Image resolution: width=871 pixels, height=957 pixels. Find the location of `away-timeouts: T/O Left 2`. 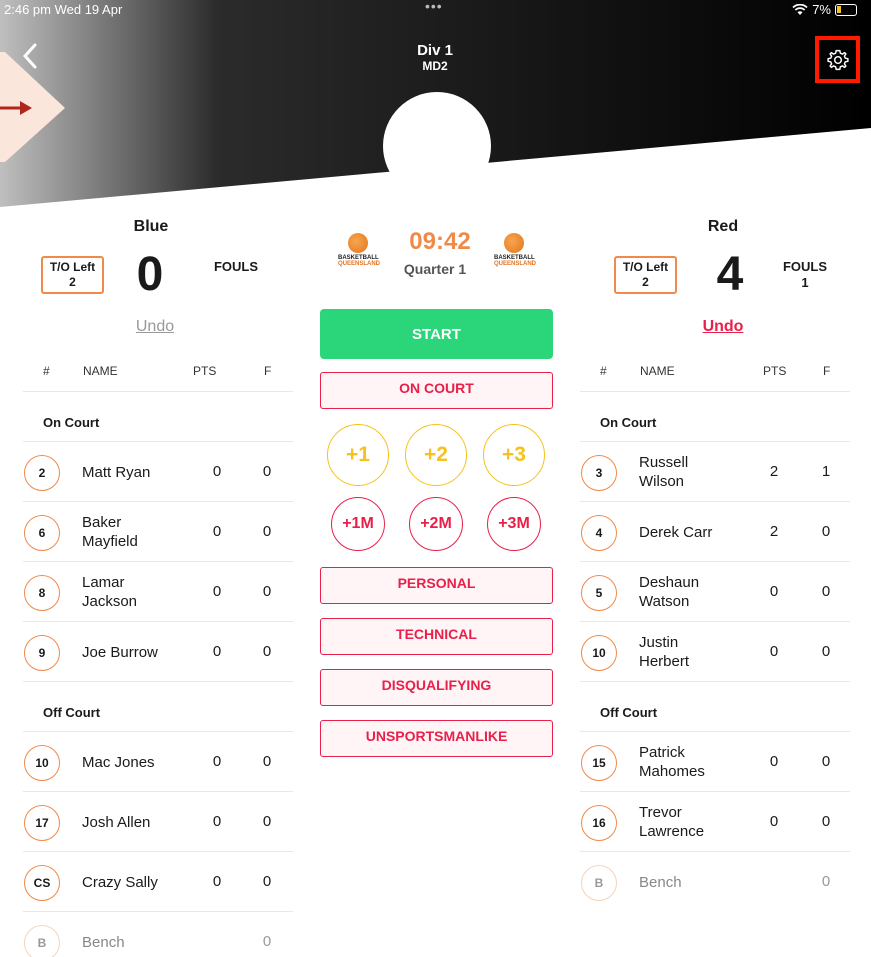

away-timeouts: T/O Left 2 is located at coordinates (645, 275).